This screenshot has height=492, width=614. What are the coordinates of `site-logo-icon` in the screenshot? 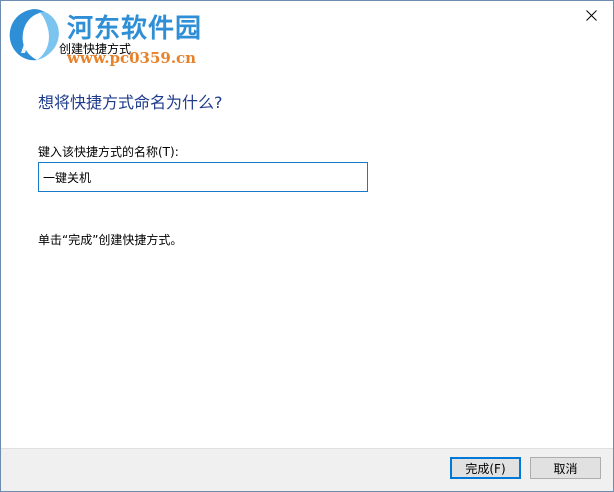 It's located at (34, 35).